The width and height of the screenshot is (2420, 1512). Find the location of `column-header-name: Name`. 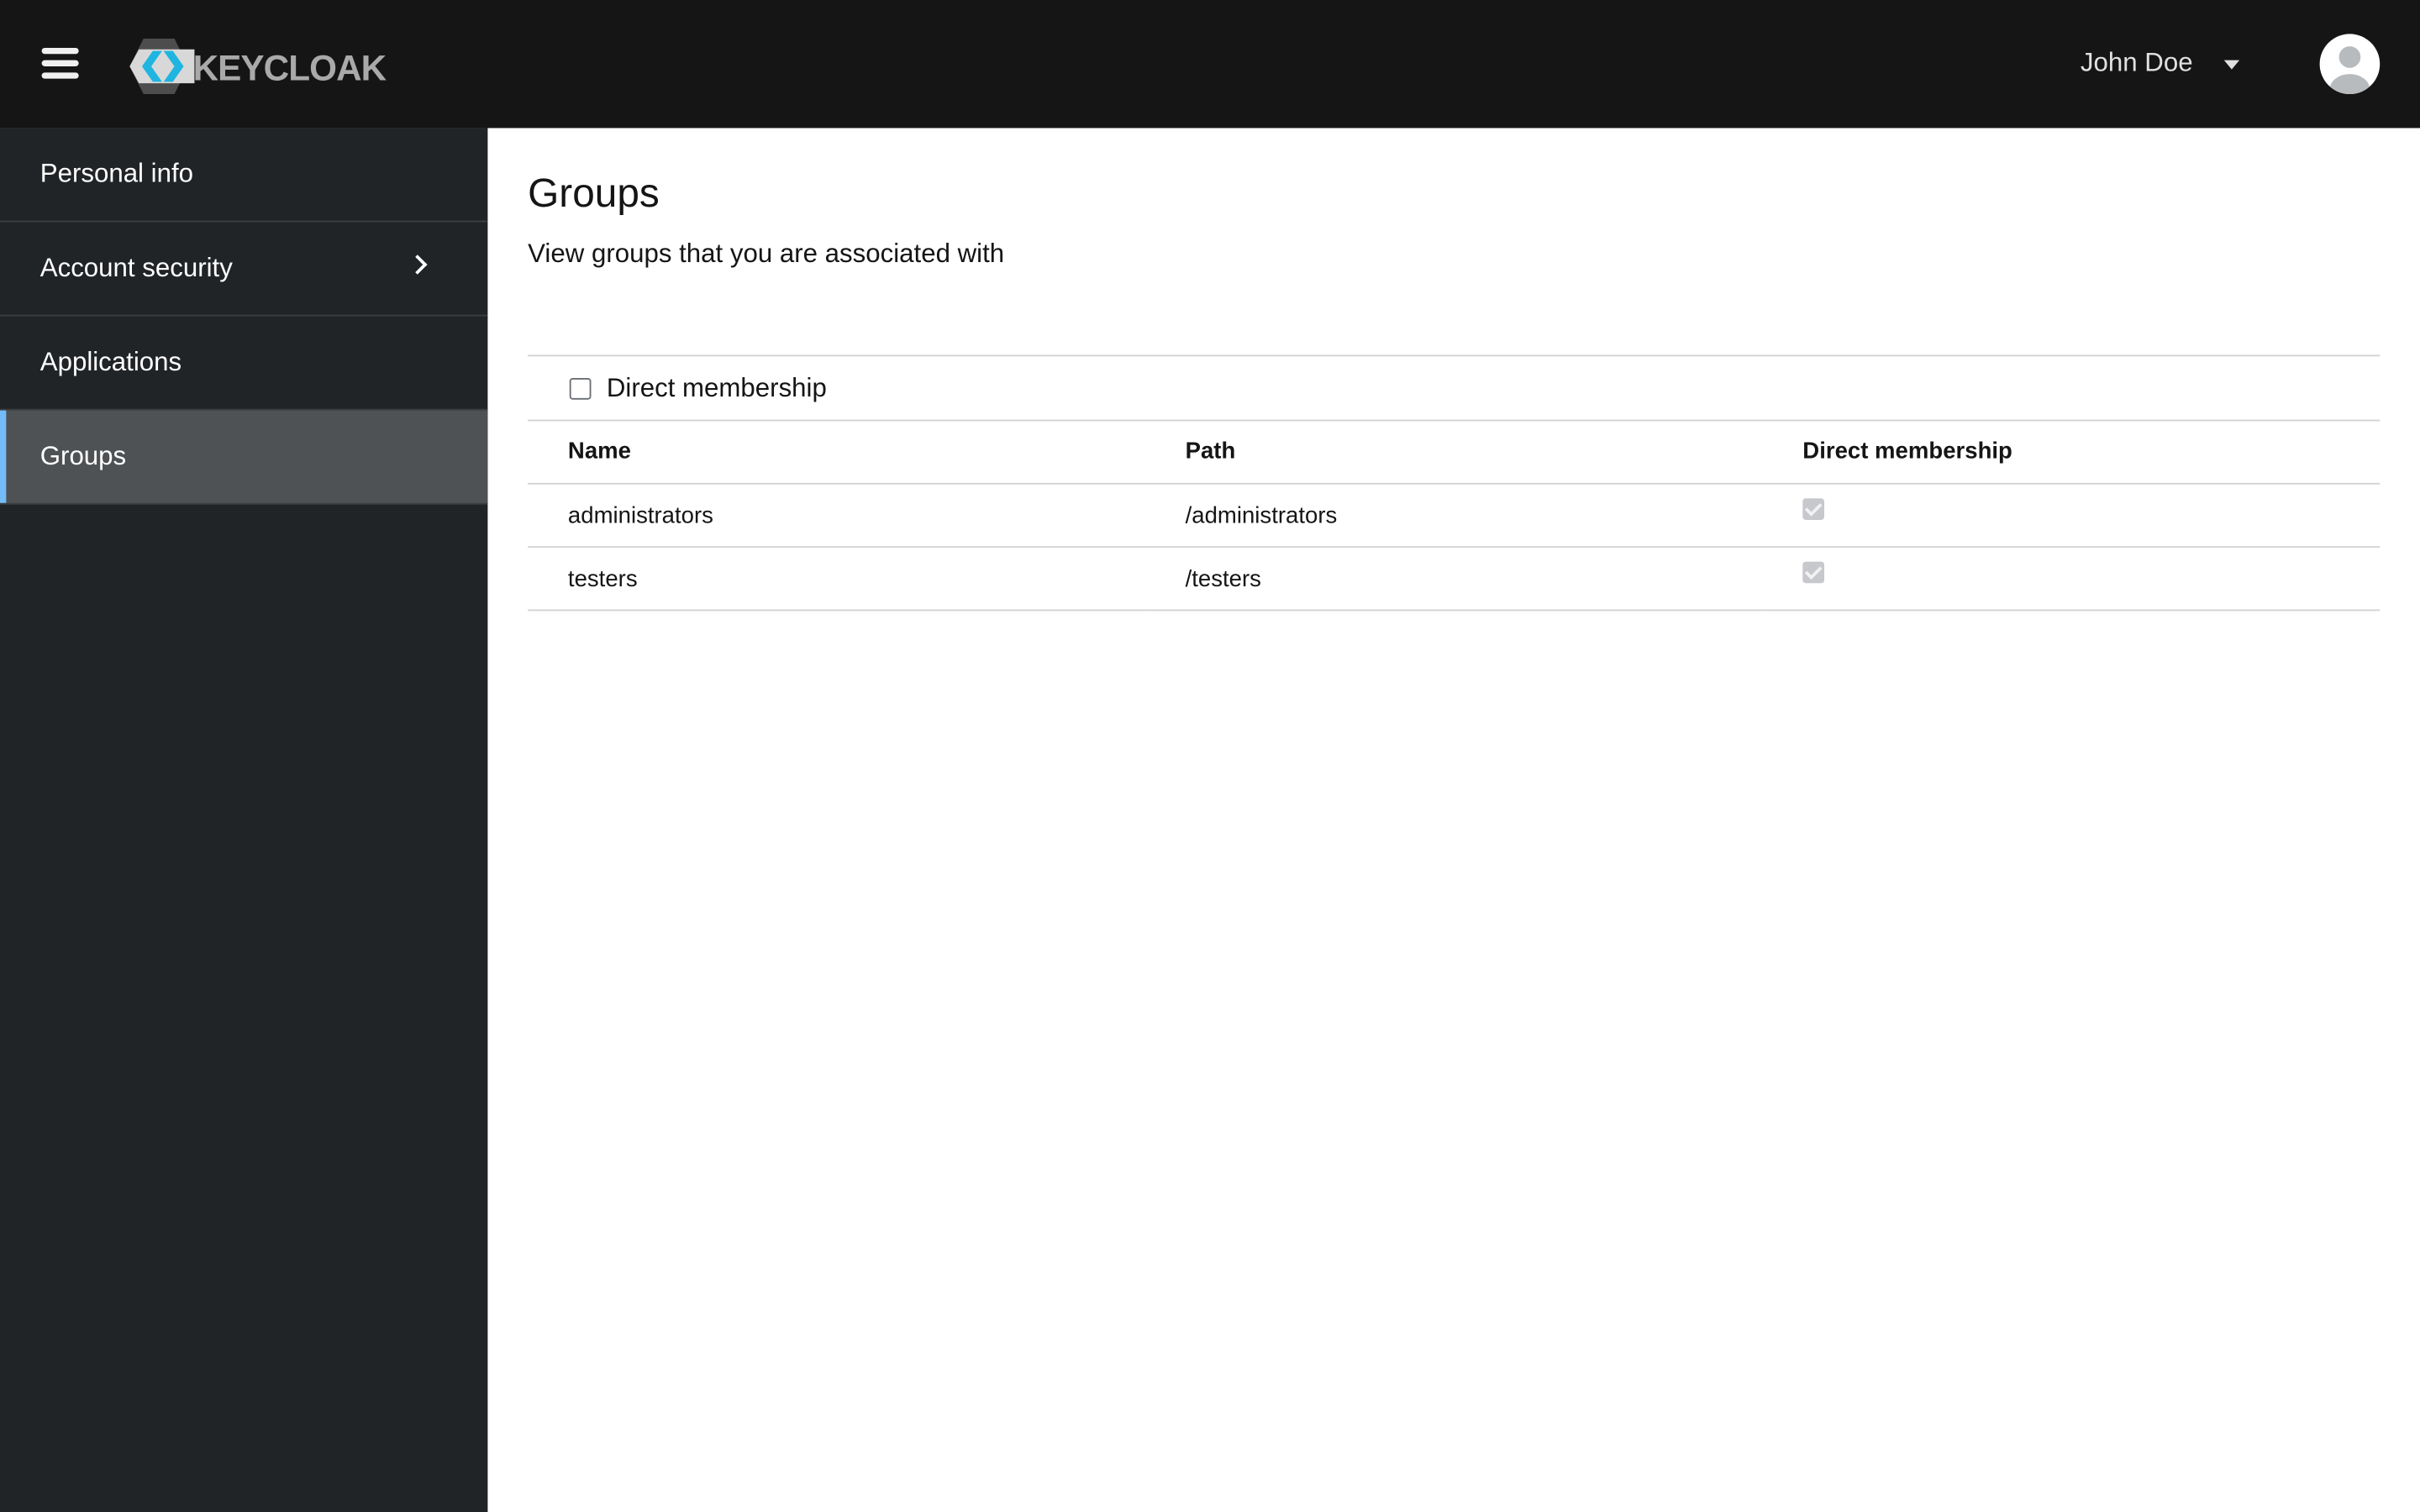

column-header-name: Name is located at coordinates (837, 452).